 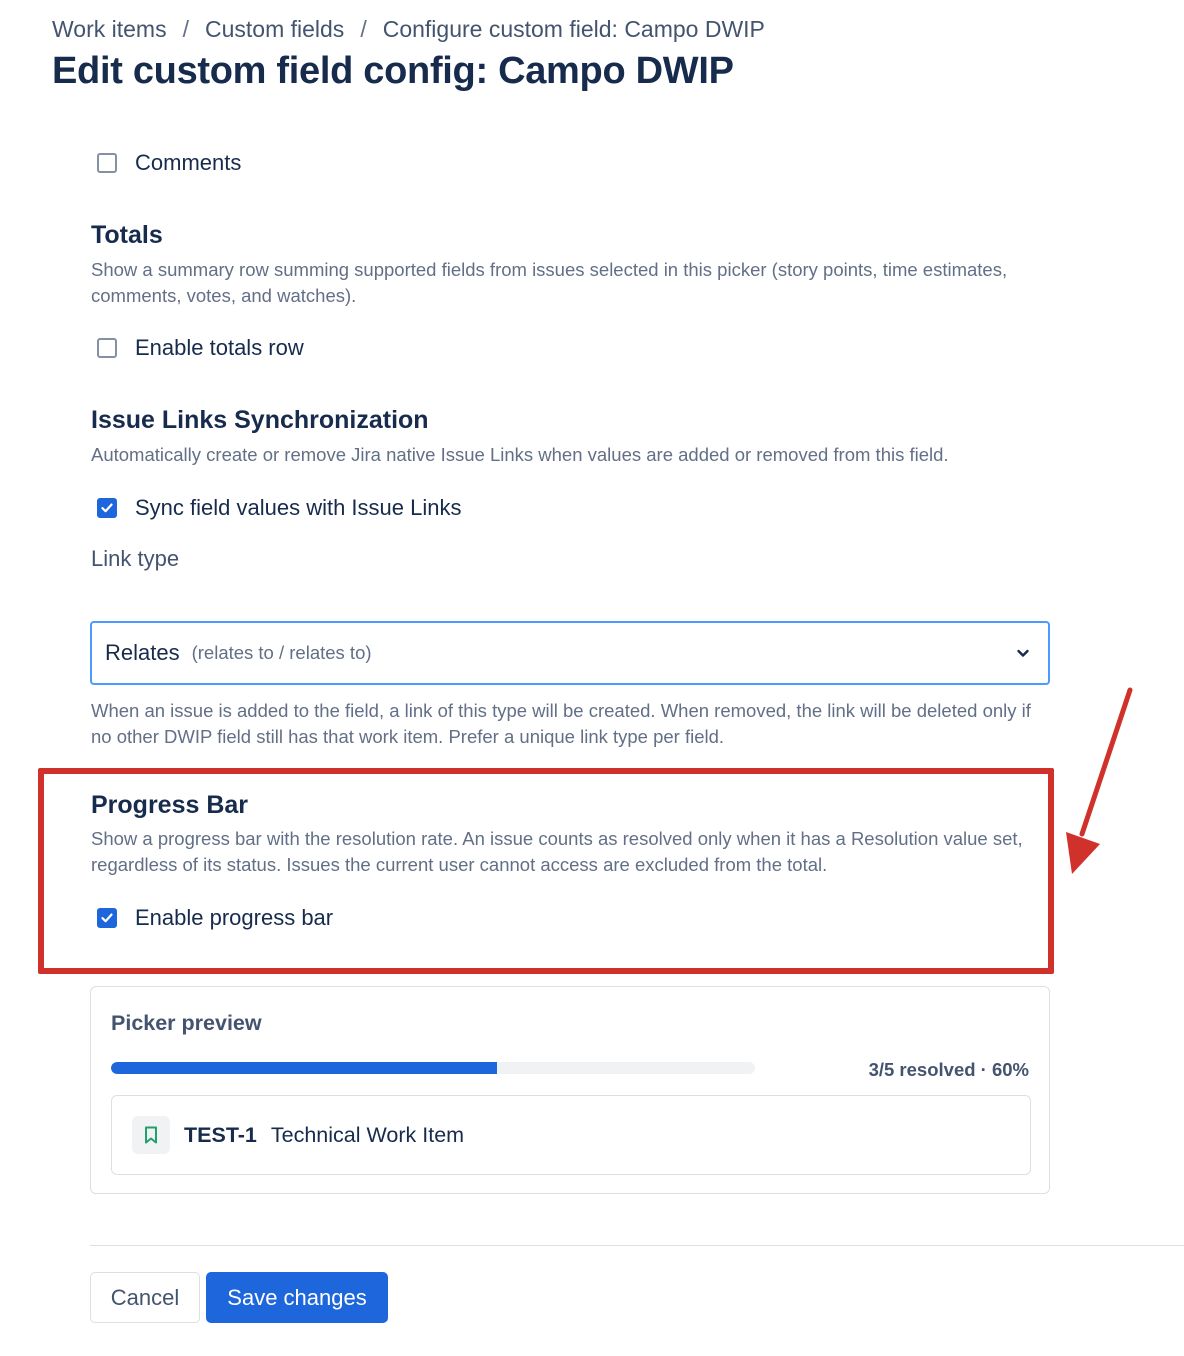 I want to click on totals-checkbox, so click(x=107, y=348).